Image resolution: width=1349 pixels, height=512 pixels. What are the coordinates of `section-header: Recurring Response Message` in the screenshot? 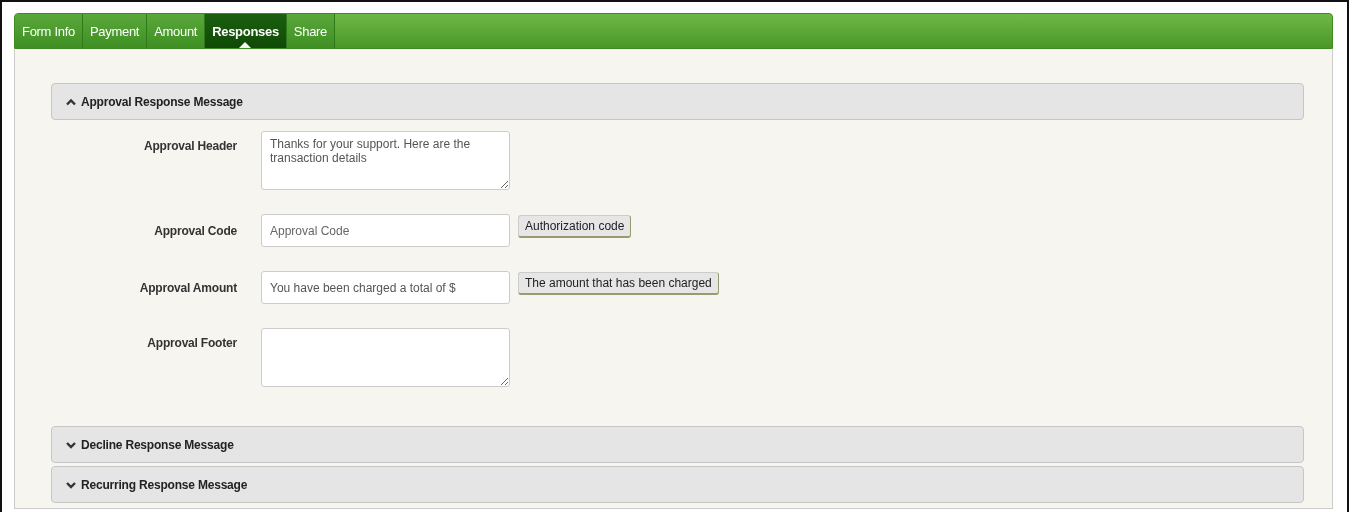 It's located at (677, 484).